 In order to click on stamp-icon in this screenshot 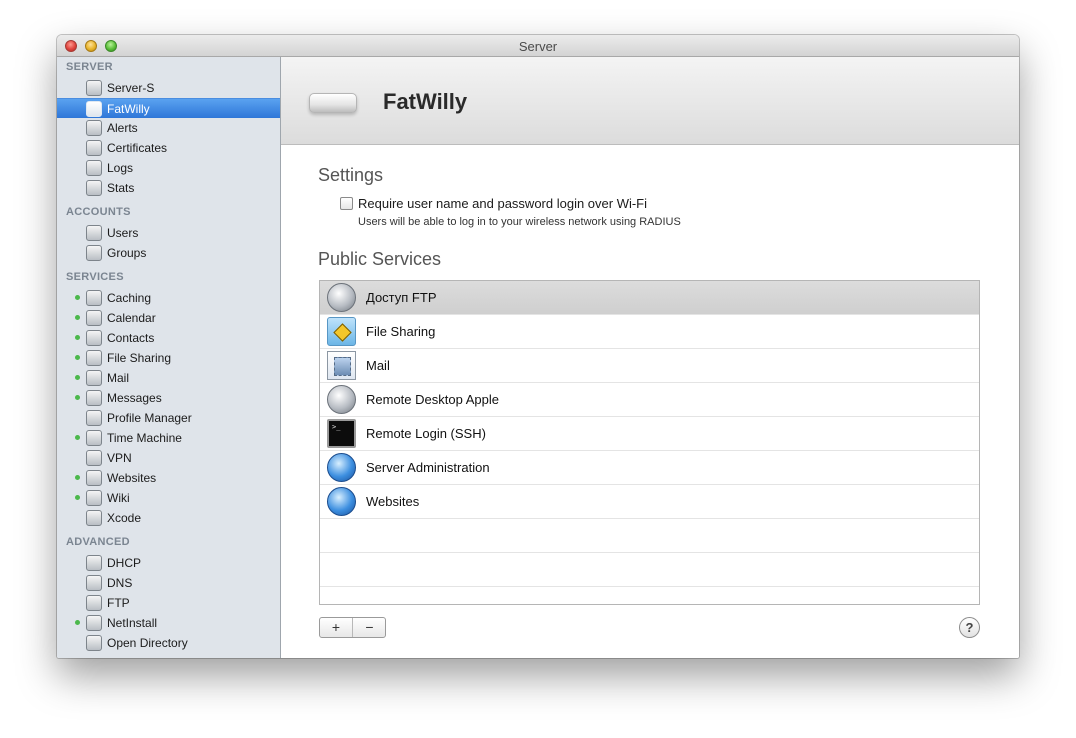, I will do `click(342, 366)`.